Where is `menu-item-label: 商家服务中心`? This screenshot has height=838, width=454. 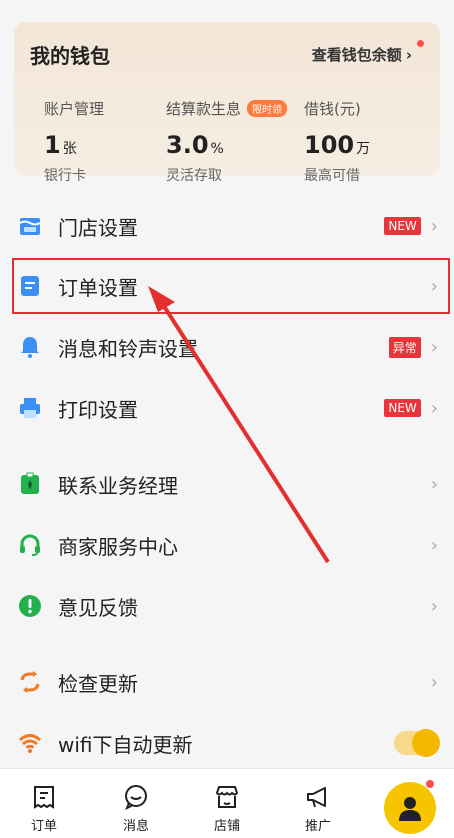 menu-item-label: 商家服务中心 is located at coordinates (118, 546).